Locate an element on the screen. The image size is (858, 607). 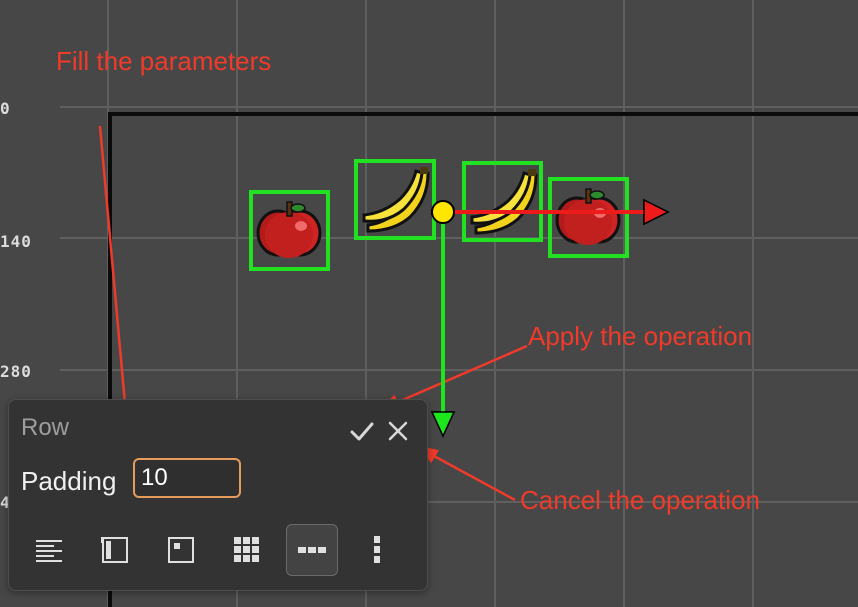
annotation-cancel-operation: Cancel the operation is located at coordinates (640, 500).